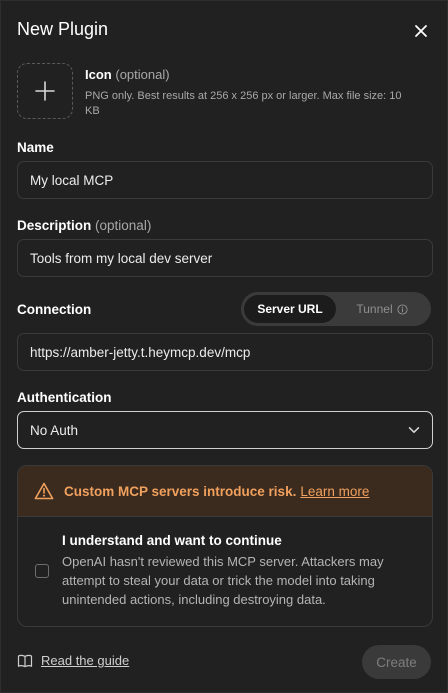 Image resolution: width=448 pixels, height=693 pixels. I want to click on learn-more-link: Learn more, so click(334, 491).